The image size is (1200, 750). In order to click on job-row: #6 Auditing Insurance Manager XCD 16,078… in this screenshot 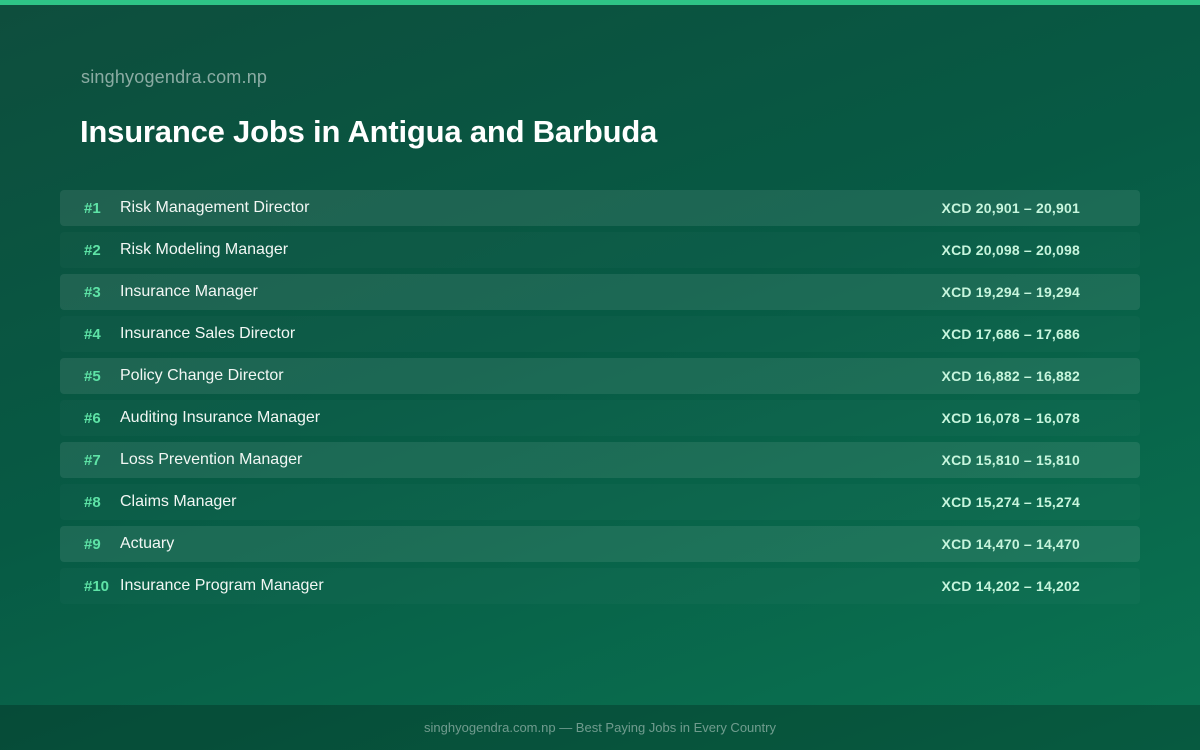, I will do `click(600, 418)`.